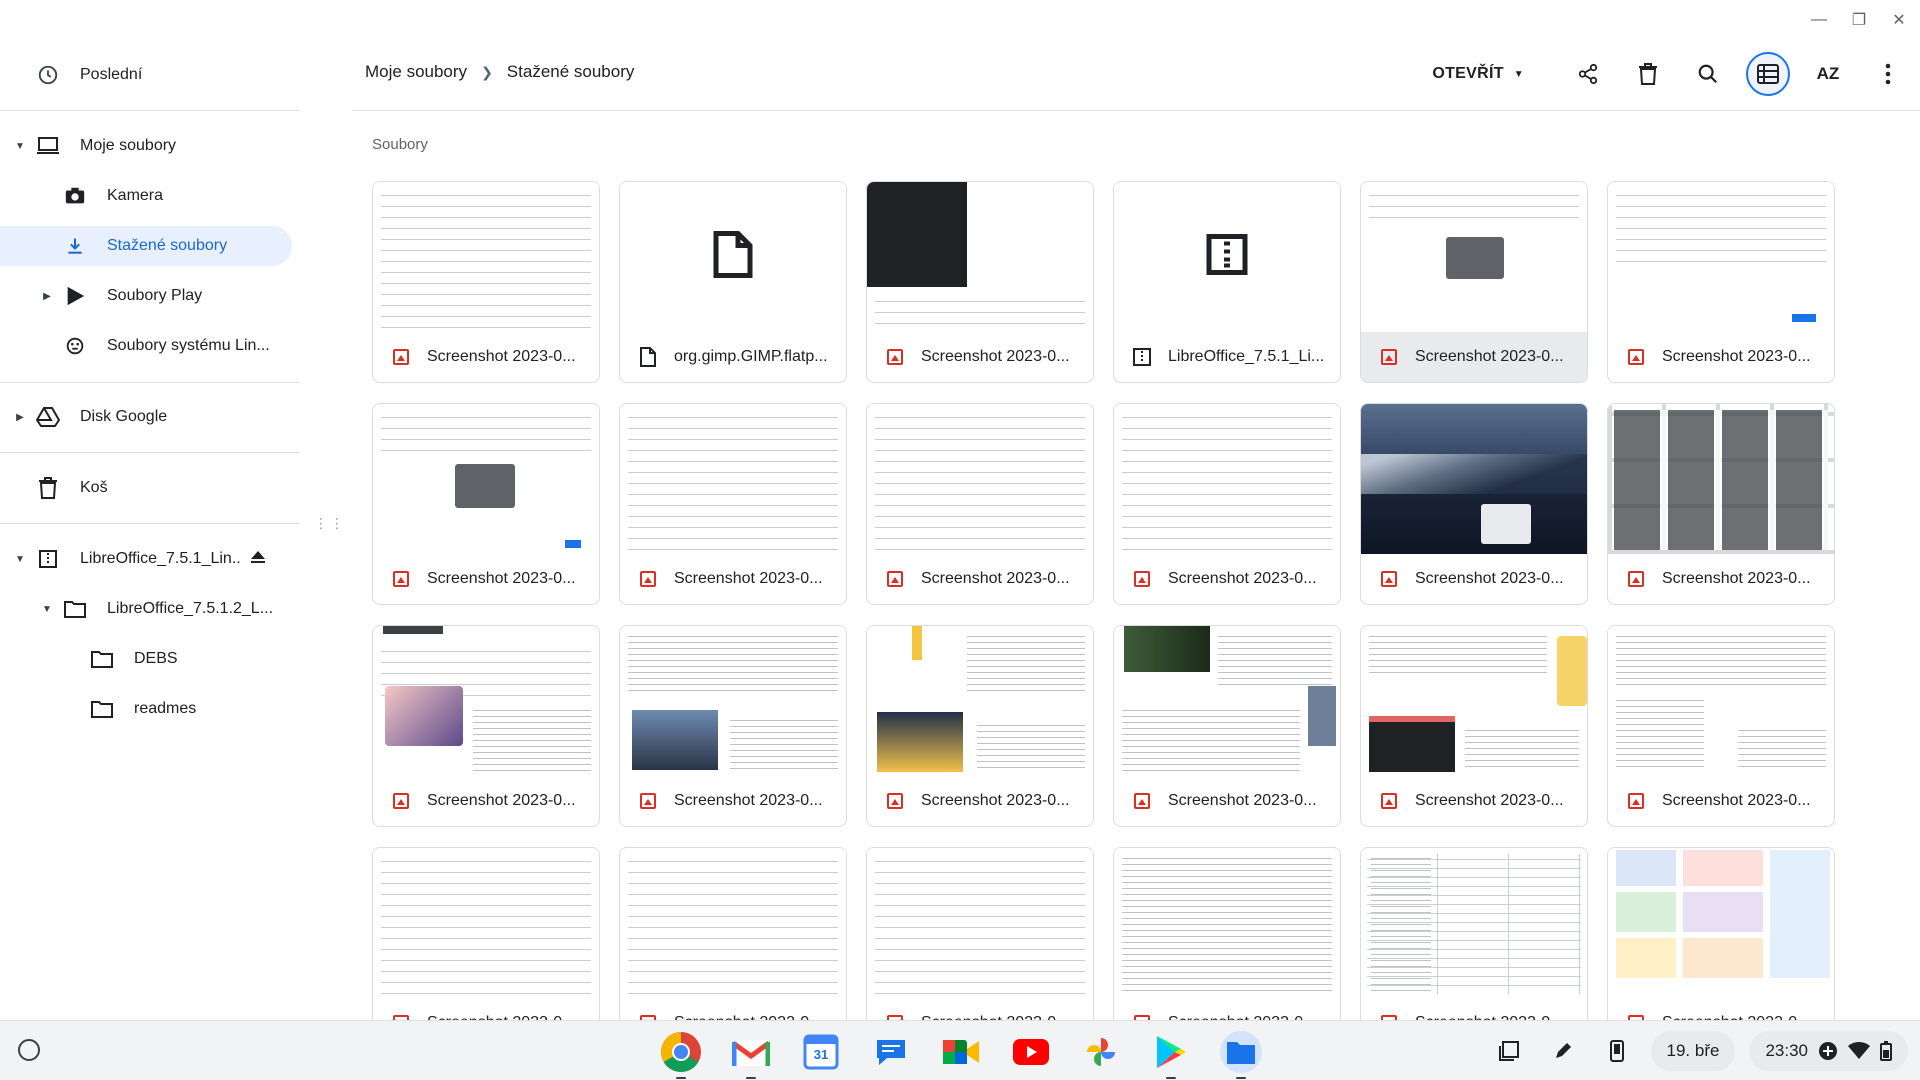 The width and height of the screenshot is (1920, 1080). I want to click on photos-icon, so click(1101, 1052).